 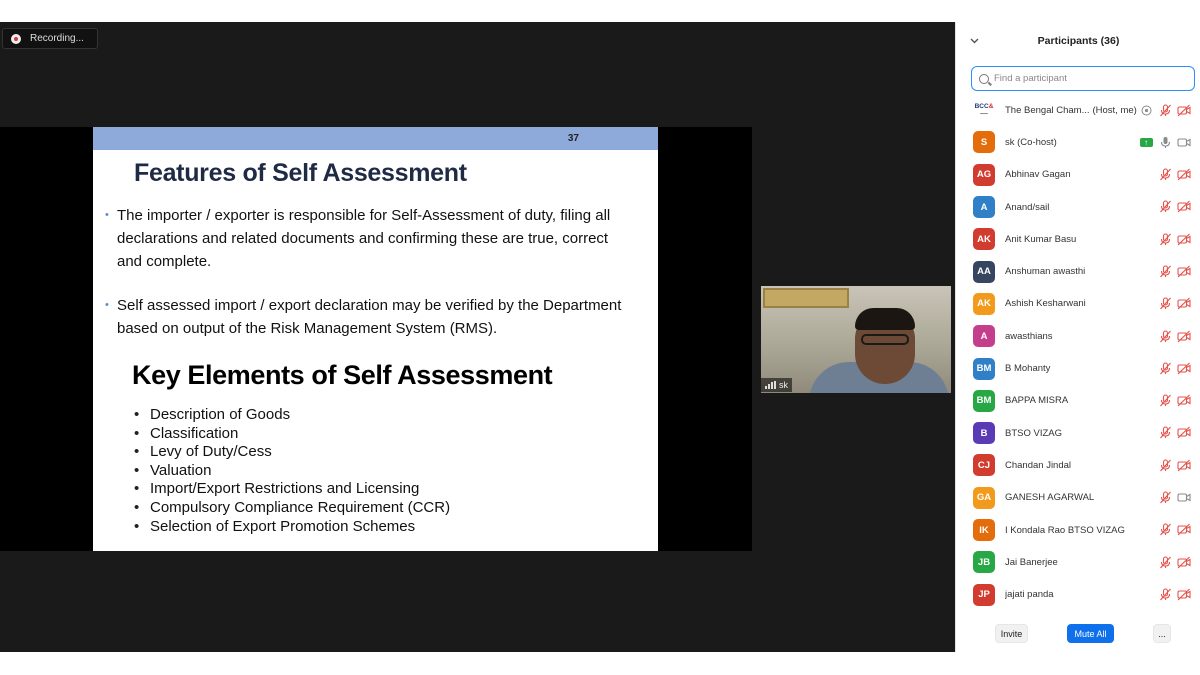 I want to click on chevron-down-icon, so click(x=974, y=41).